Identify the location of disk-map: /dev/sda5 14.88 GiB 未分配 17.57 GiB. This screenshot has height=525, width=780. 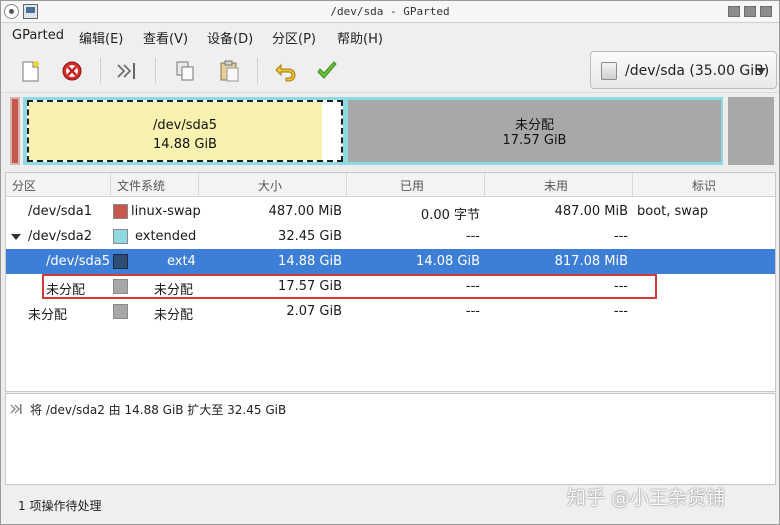
(391, 131).